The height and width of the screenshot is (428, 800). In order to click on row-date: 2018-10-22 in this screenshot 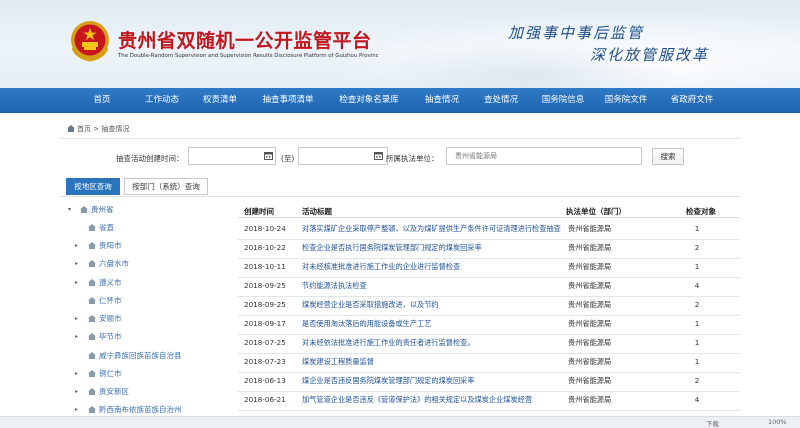, I will do `click(265, 247)`.